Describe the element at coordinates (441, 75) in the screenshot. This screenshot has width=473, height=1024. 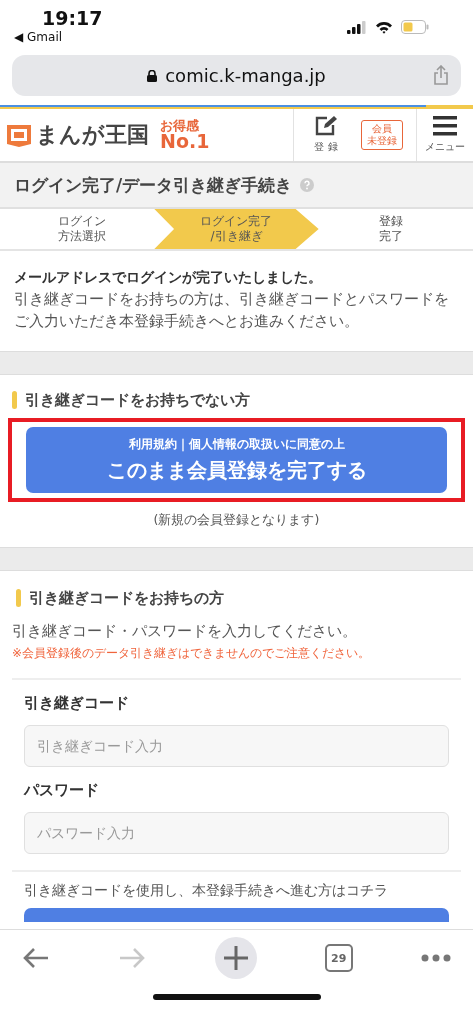
I see `share-icon` at that location.